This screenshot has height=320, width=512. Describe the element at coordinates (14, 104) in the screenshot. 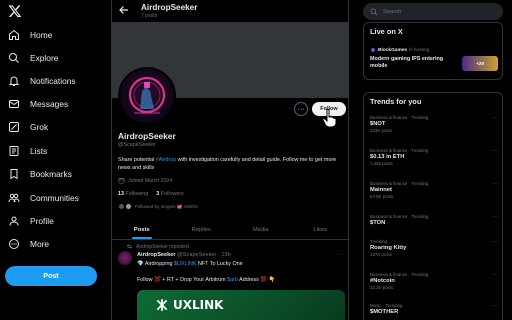

I see `envelope-icon` at that location.